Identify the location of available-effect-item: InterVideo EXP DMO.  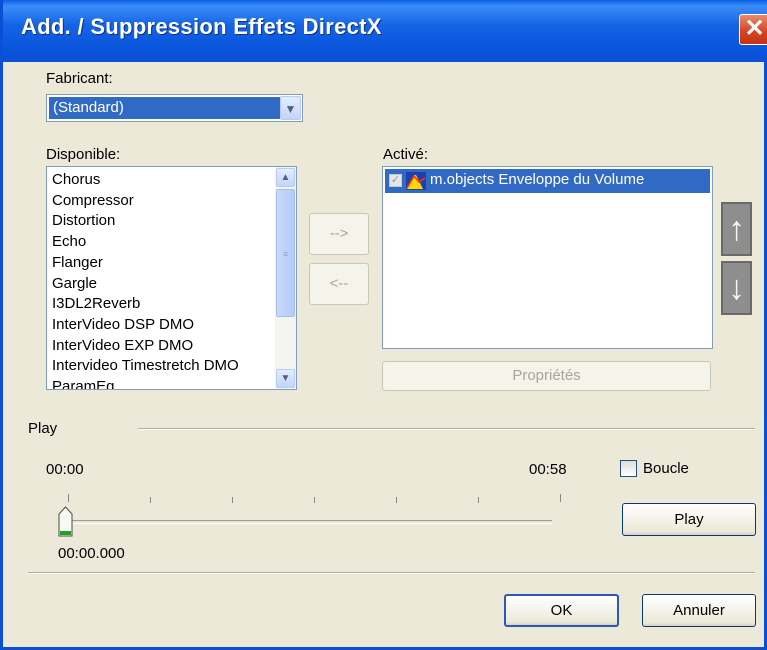
(161, 346).